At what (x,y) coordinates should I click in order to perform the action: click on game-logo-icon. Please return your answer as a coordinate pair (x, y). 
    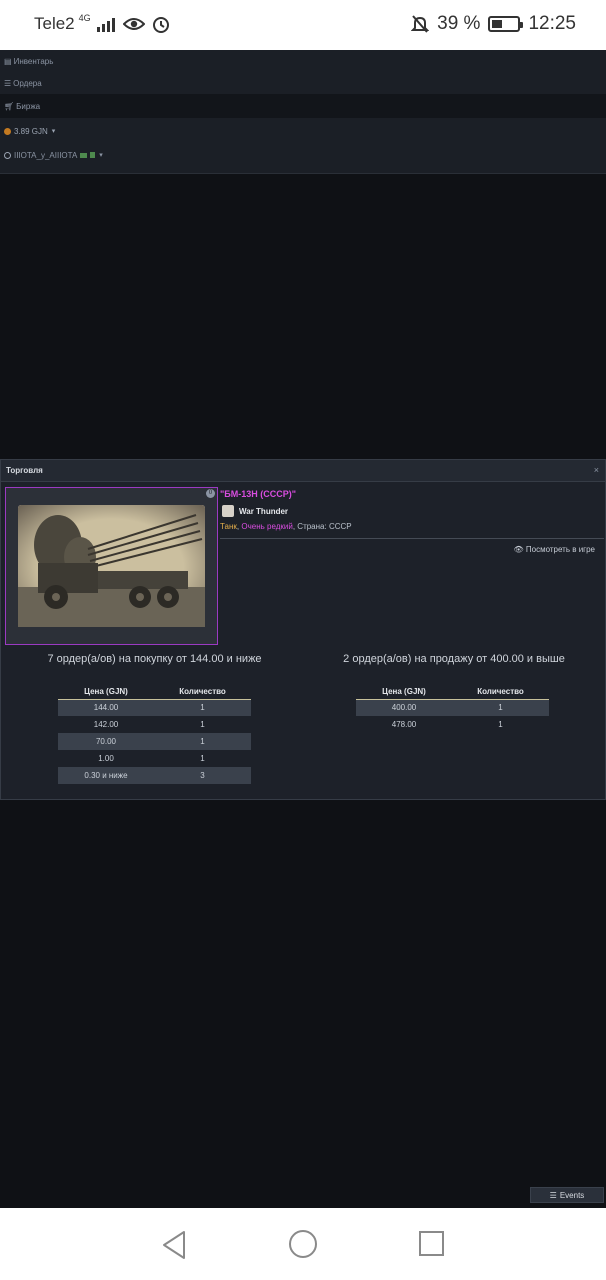
    Looking at the image, I should click on (228, 511).